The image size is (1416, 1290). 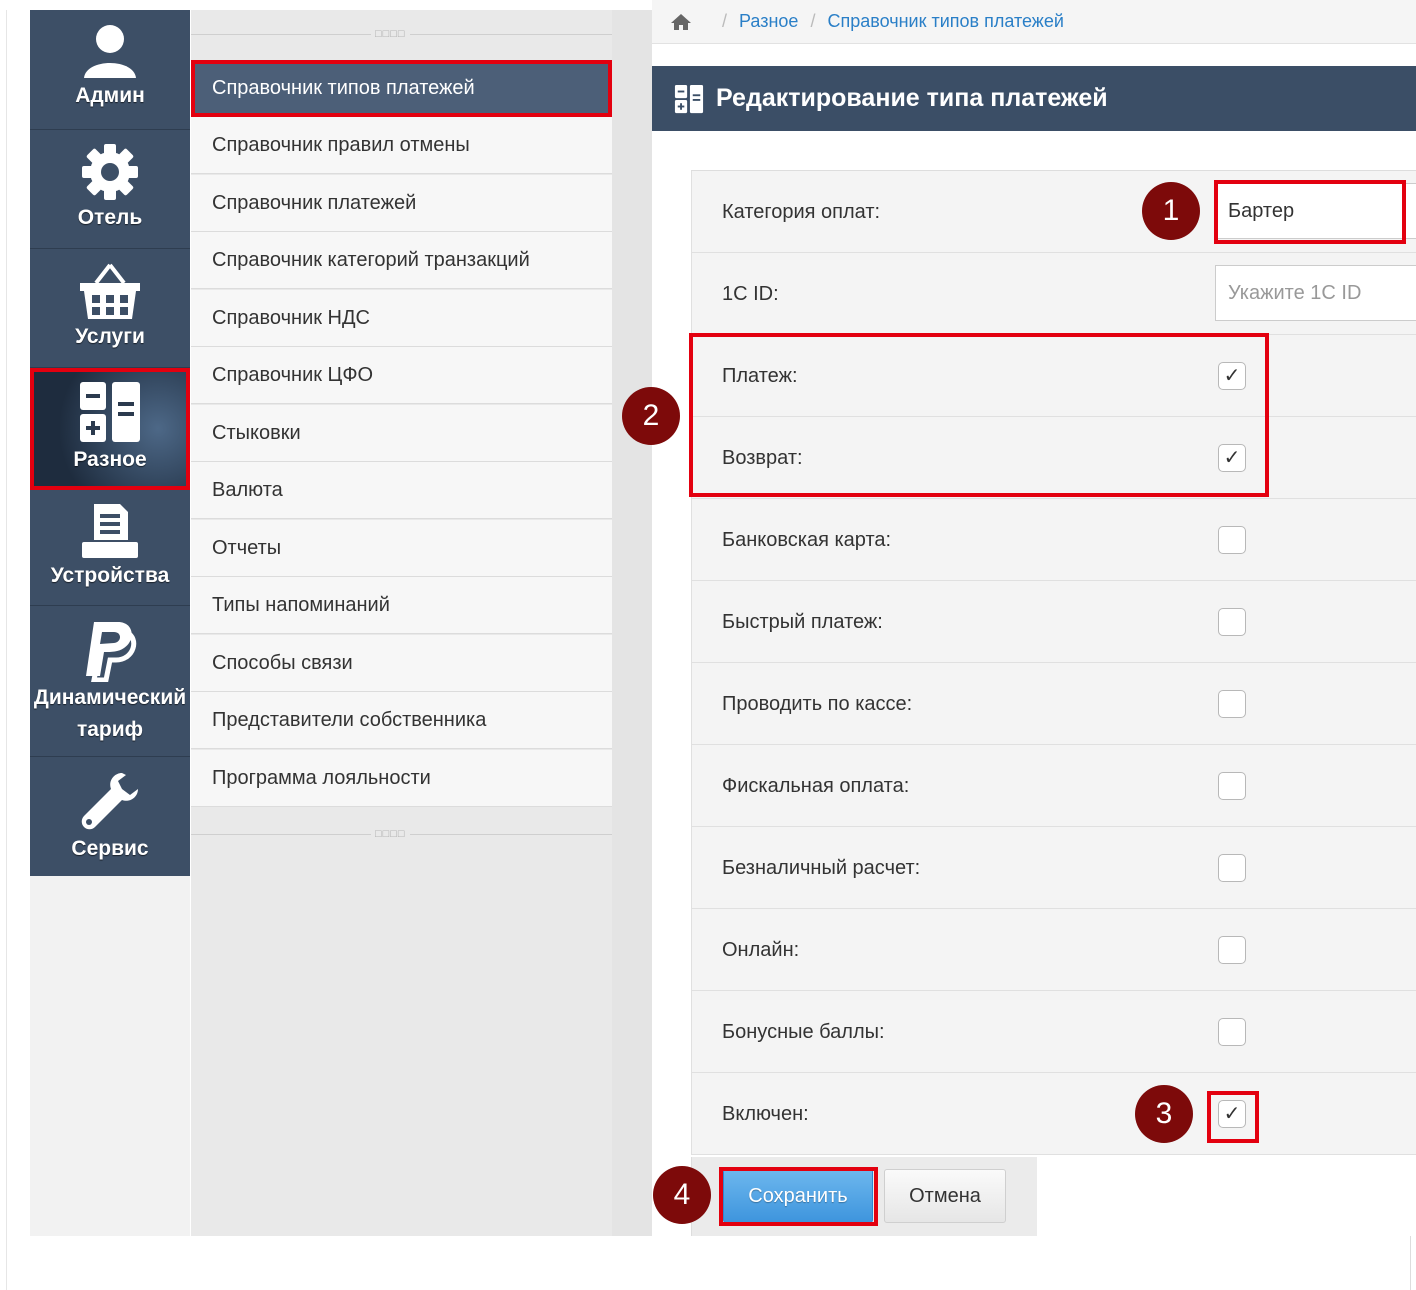 I want to click on annotation-badge-4: 4, so click(x=682, y=1195).